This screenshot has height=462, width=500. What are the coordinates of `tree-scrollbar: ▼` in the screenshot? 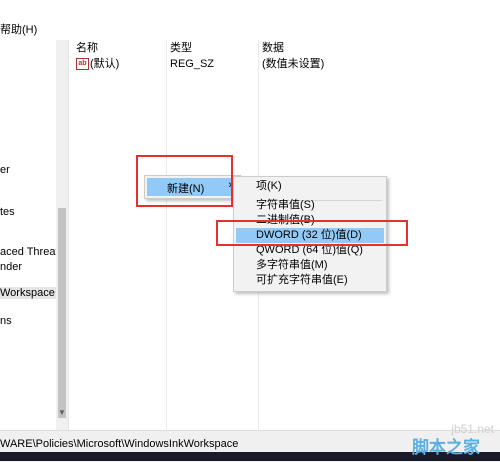 It's located at (62, 235).